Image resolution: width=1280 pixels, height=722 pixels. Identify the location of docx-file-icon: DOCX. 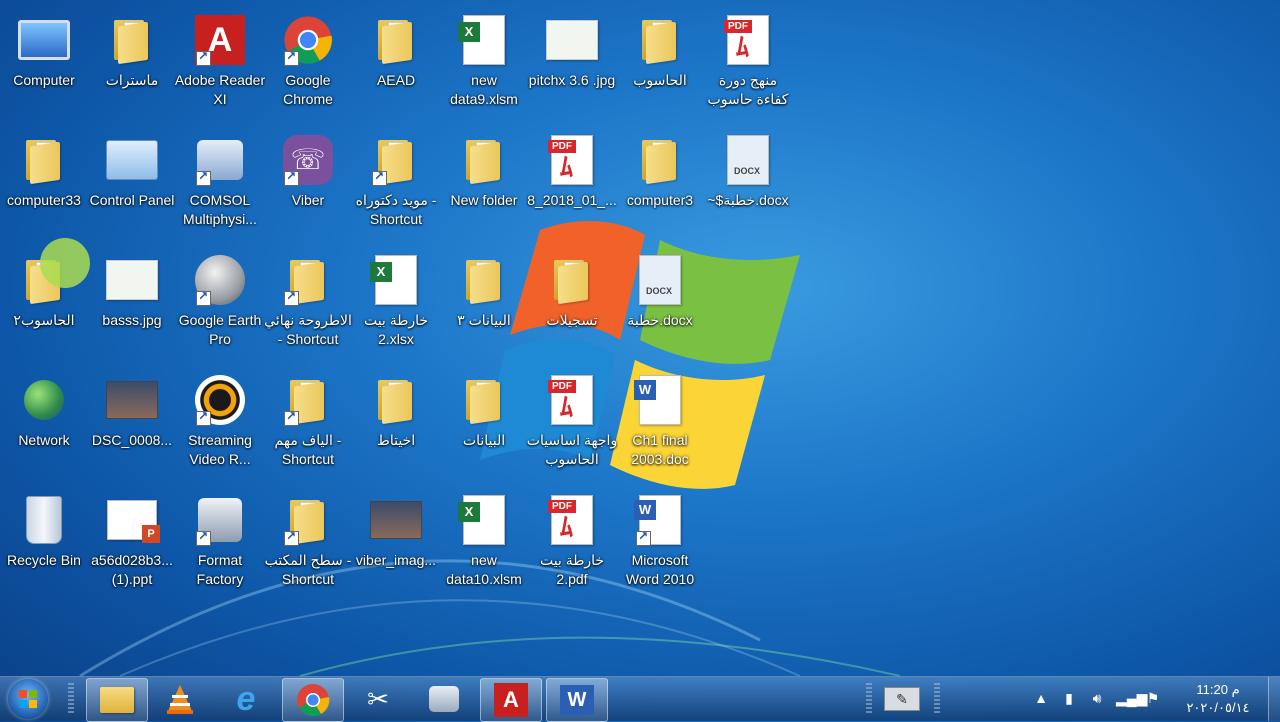
(748, 160).